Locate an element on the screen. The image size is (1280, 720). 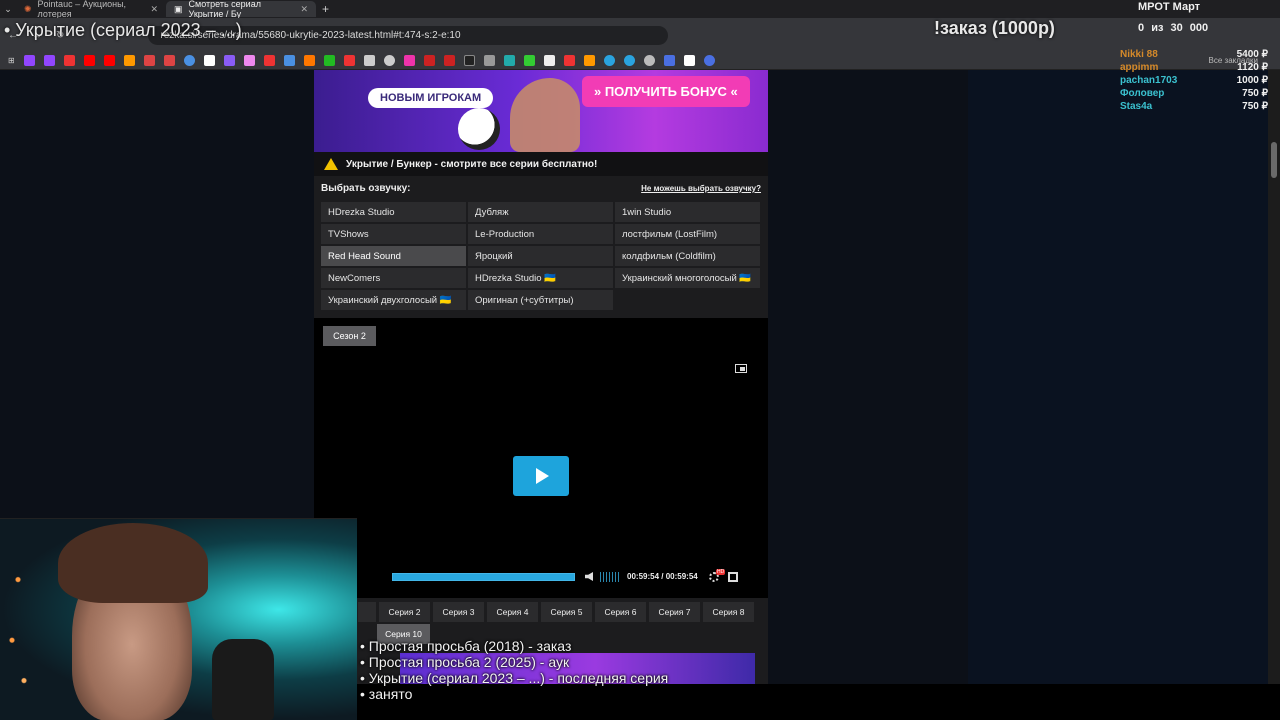
progress-bar is located at coordinates (483, 577).